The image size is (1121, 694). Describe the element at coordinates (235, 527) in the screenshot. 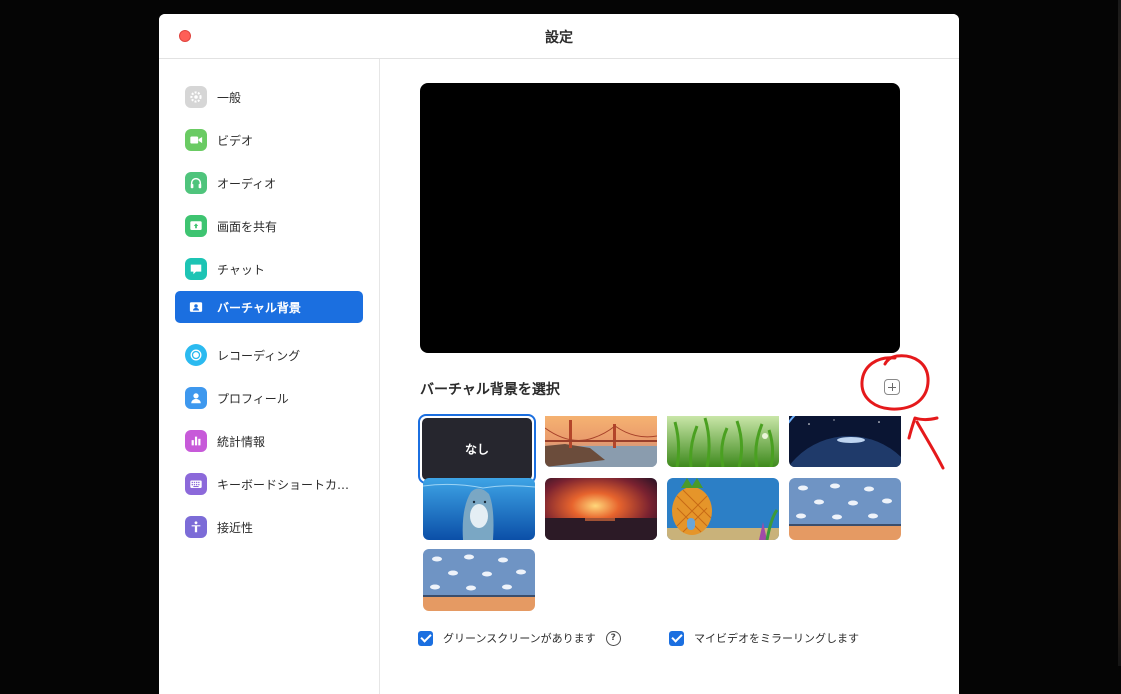

I see `sidebar-item-label: 接近性` at that location.